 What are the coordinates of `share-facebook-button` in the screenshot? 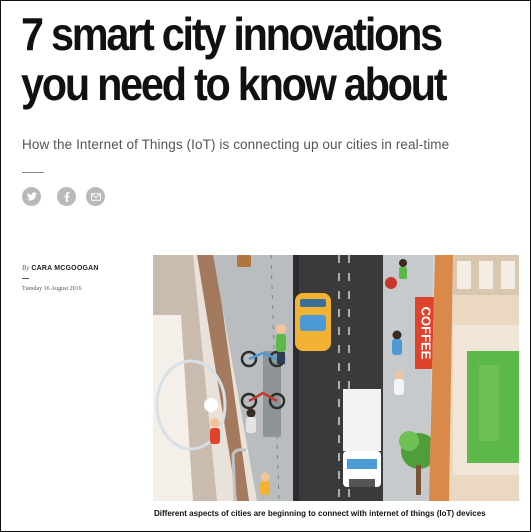 It's located at (66, 196).